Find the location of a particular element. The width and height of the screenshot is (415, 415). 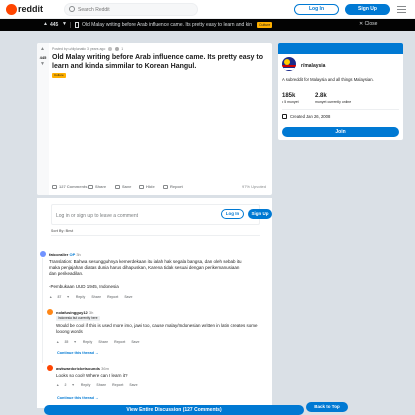

sticky-vote-count: 445 is located at coordinates (54, 25).